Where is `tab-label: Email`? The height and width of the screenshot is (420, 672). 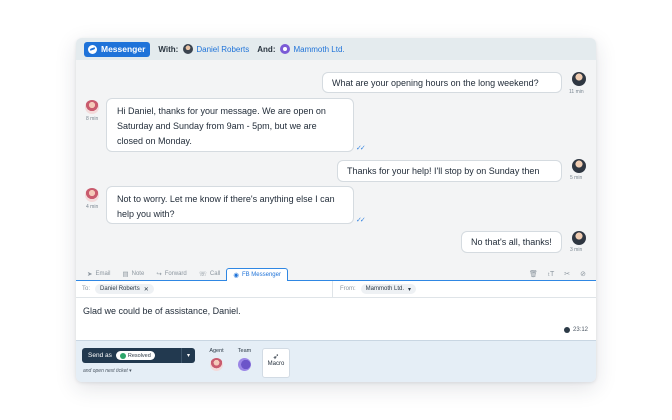 tab-label: Email is located at coordinates (103, 274).